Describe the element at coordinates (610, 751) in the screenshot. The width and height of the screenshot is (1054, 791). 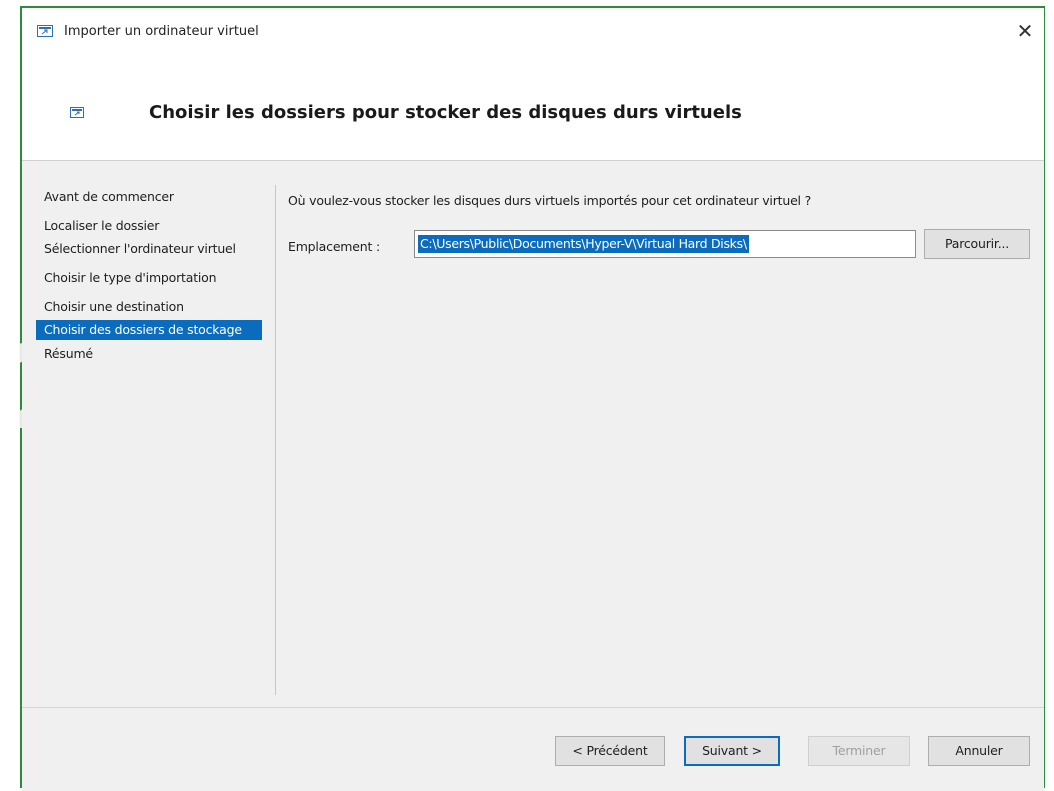
I see `previous-button: < Précédent` at that location.